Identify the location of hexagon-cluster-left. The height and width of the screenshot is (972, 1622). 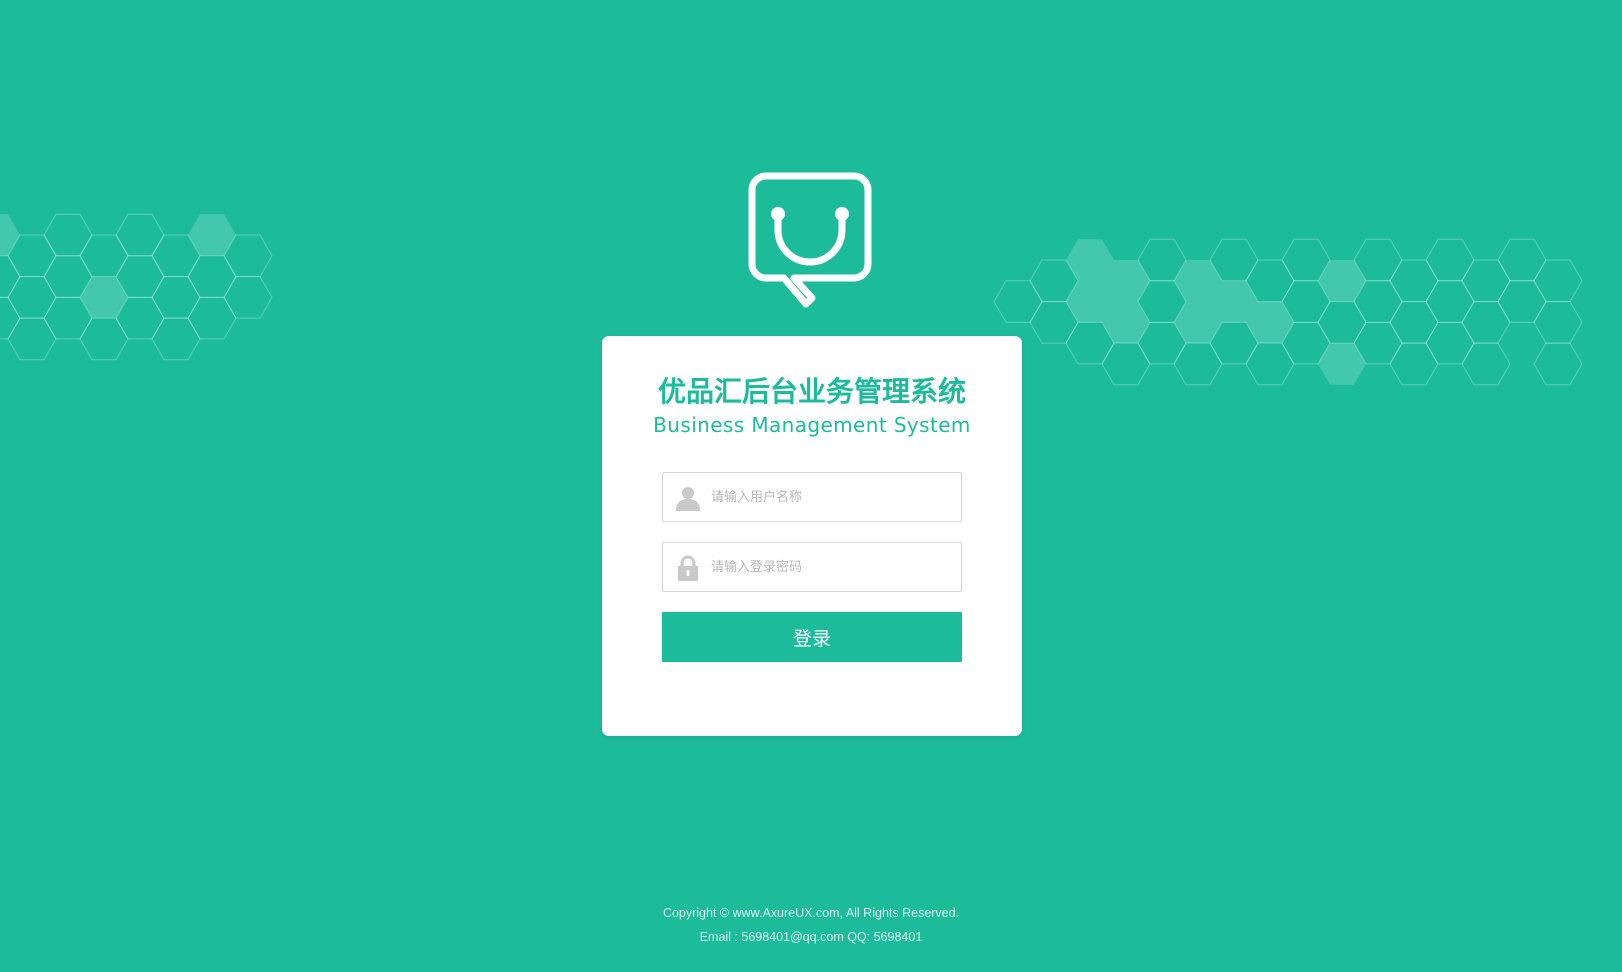
(136, 287).